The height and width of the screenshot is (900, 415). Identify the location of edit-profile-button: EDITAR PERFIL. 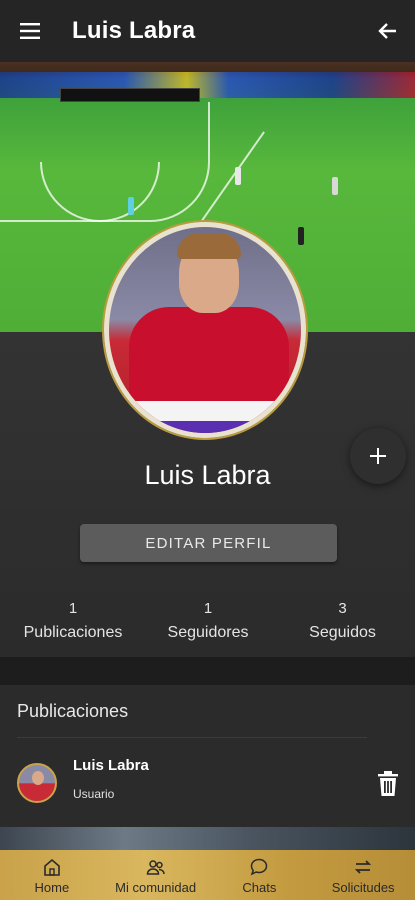
(208, 543).